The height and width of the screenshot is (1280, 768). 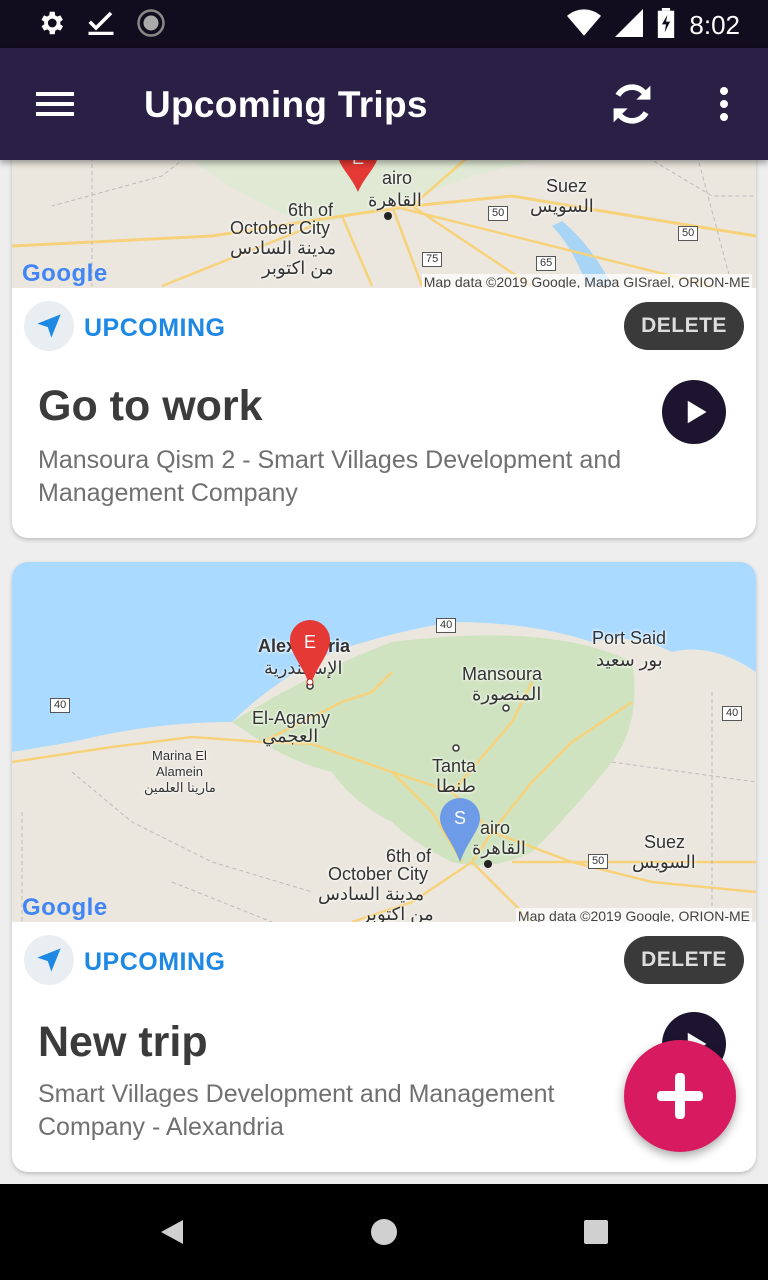 I want to click on trip-title: Go to work, so click(x=150, y=406).